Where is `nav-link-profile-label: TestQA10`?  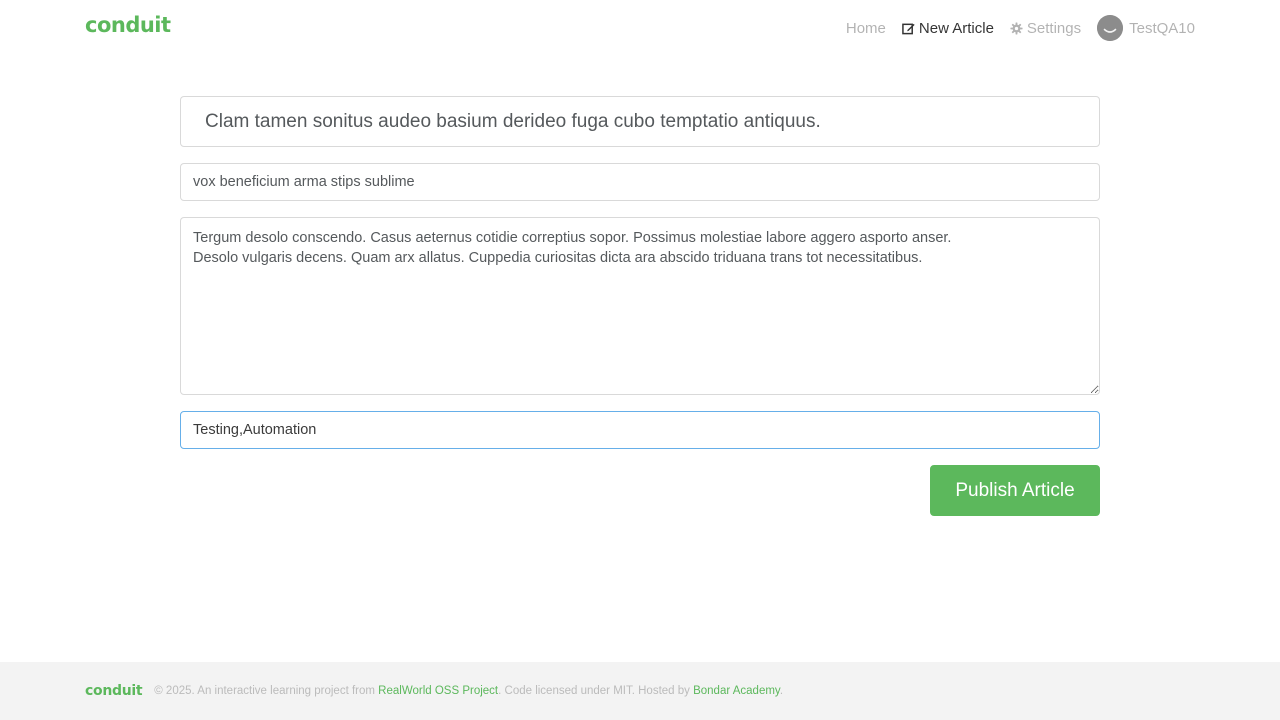 nav-link-profile-label: TestQA10 is located at coordinates (1162, 28).